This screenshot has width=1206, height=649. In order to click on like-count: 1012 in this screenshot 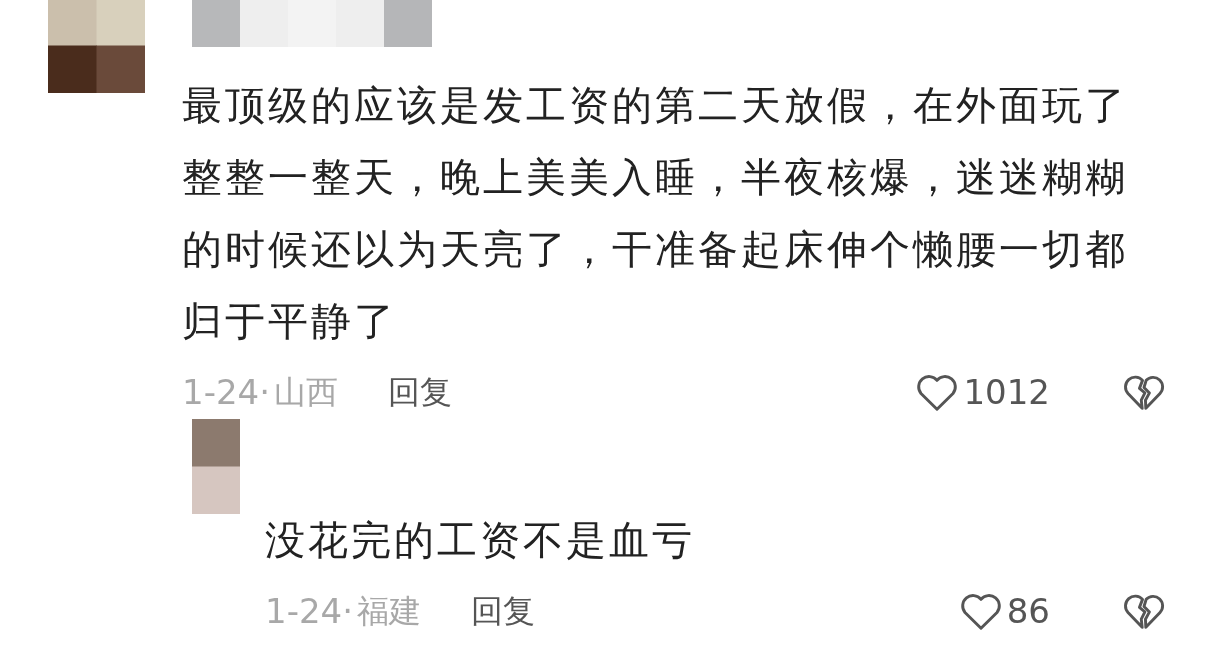, I will do `click(1006, 392)`.